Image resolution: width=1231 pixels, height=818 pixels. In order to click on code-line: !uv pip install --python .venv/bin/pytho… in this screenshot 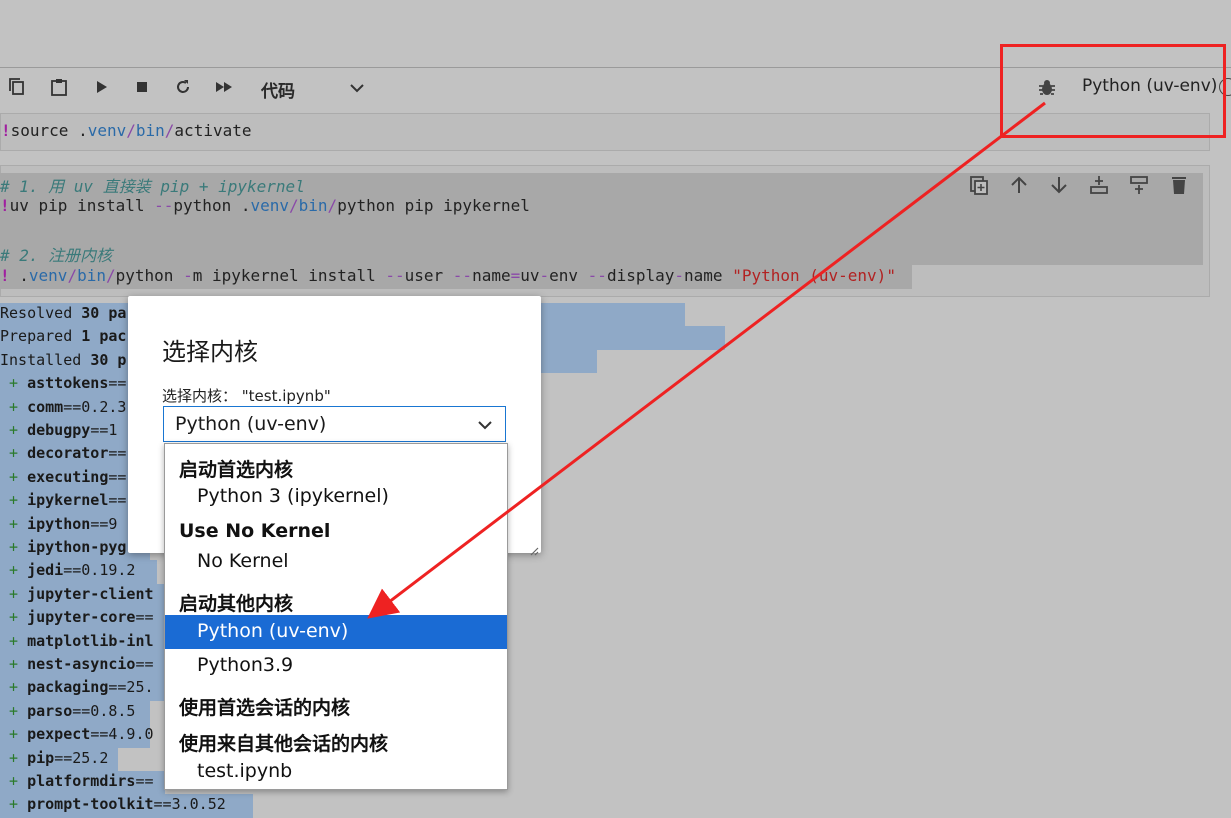, I will do `click(265, 205)`.